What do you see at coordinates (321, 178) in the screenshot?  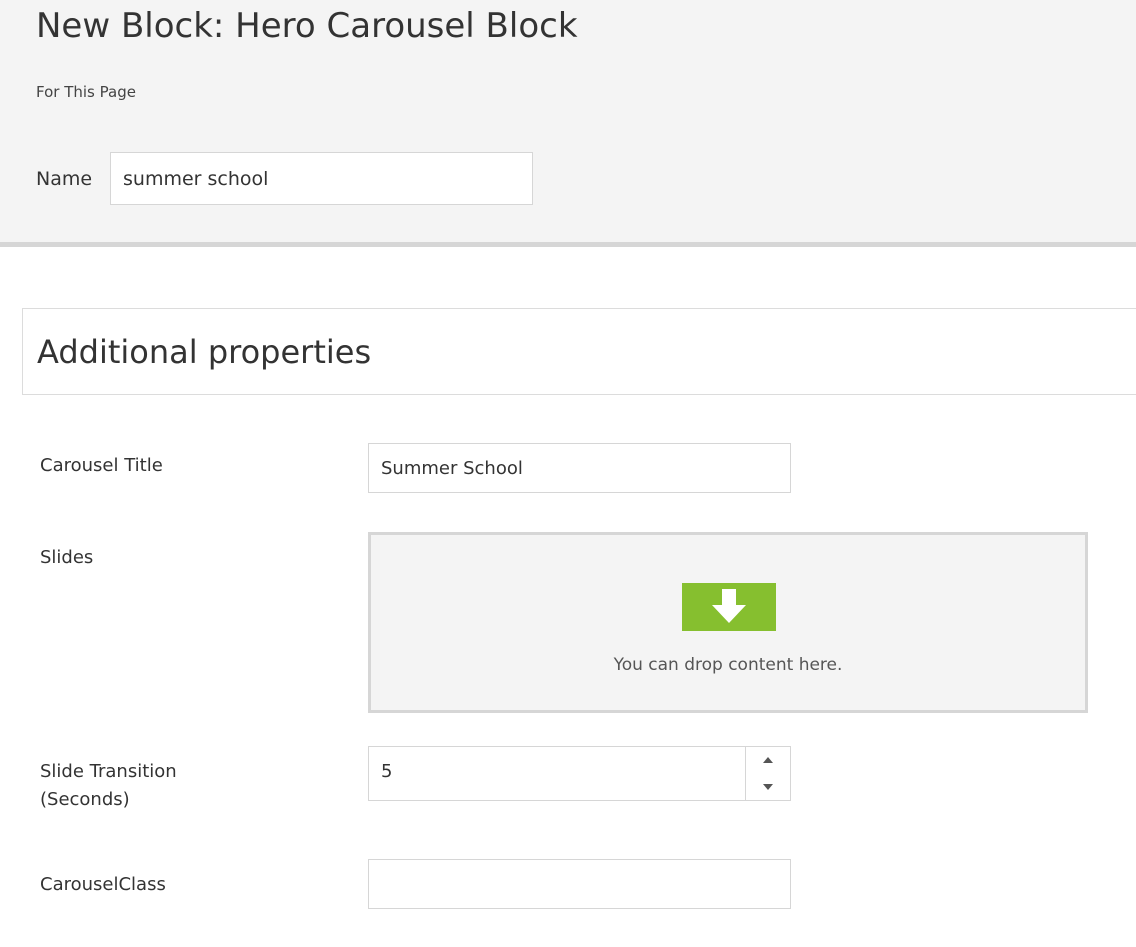 I see `name-input` at bounding box center [321, 178].